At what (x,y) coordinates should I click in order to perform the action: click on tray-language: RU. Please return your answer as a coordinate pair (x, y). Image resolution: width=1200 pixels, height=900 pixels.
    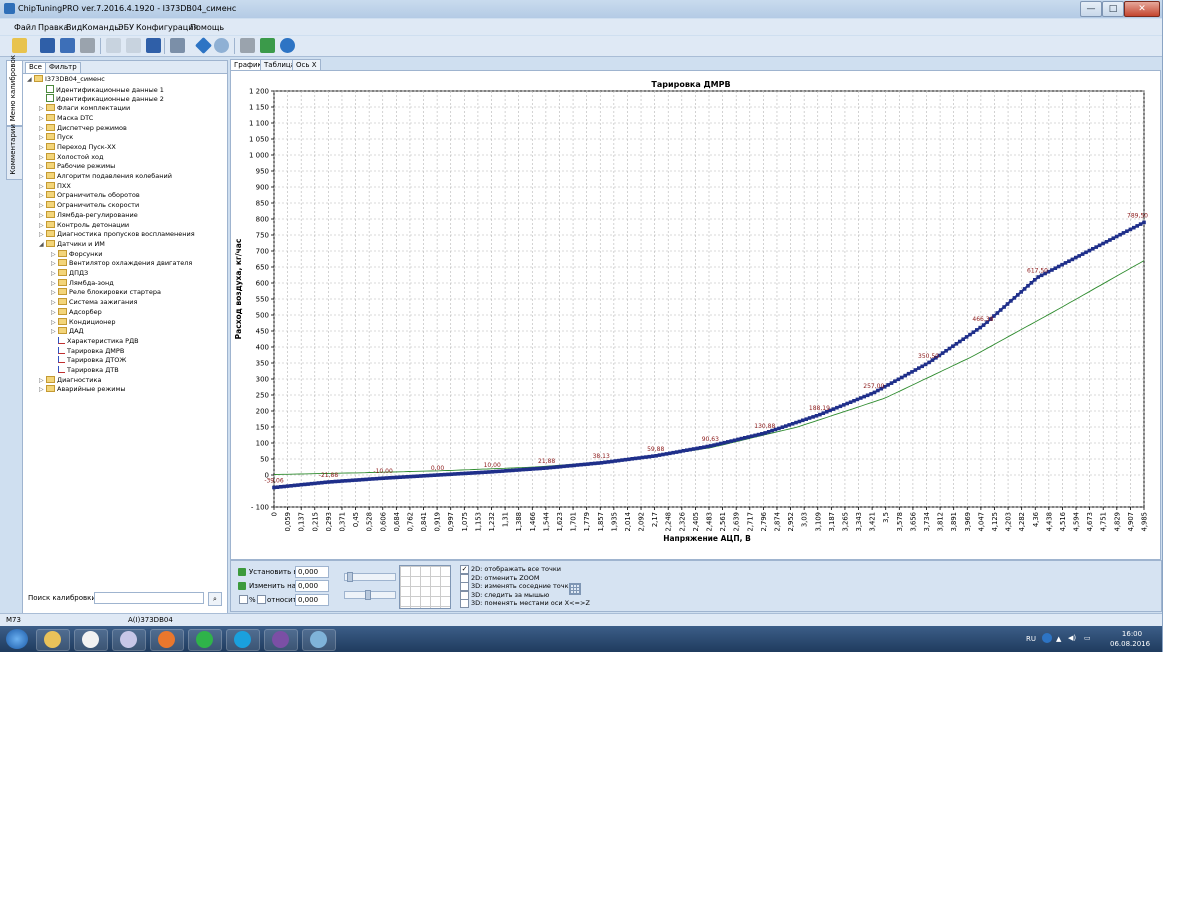
    Looking at the image, I should click on (1031, 639).